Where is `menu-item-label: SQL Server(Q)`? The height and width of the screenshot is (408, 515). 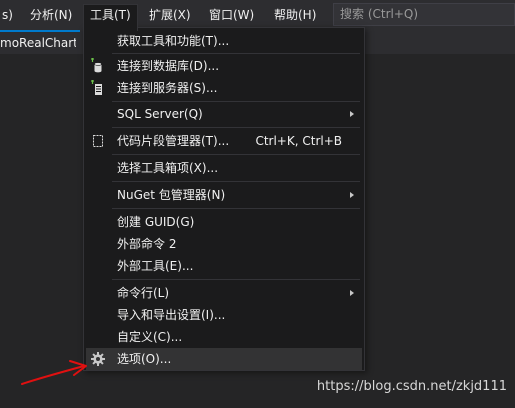 menu-item-label: SQL Server(Q) is located at coordinates (160, 114).